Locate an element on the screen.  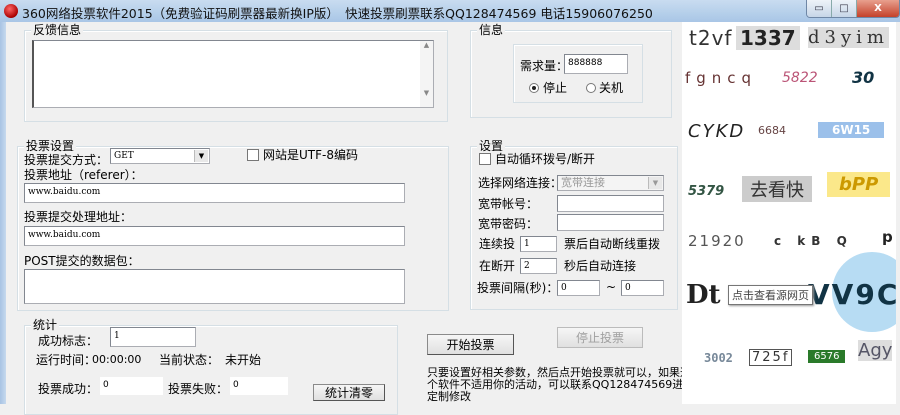
settings-group-label: 设置 is located at coordinates (491, 146).